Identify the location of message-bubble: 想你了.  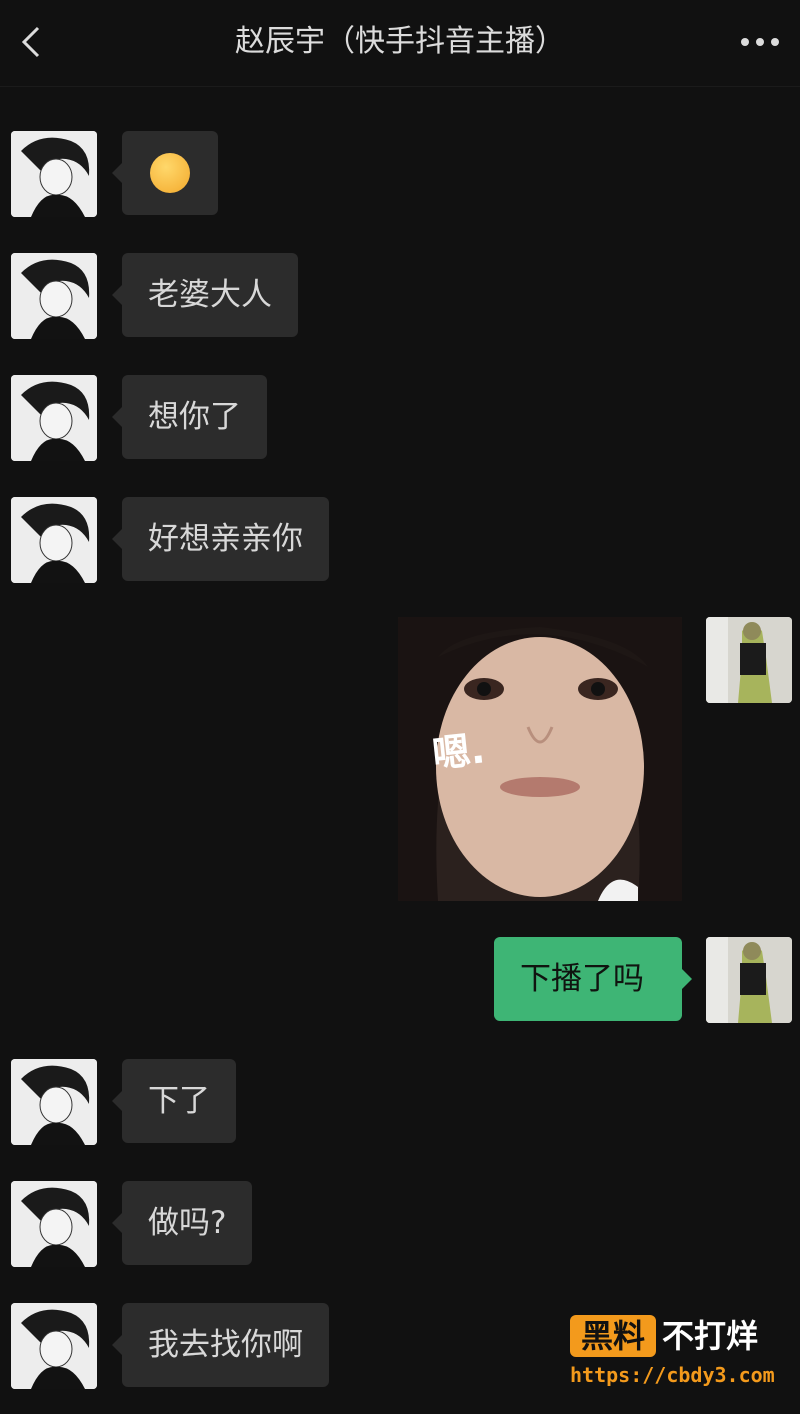
(189, 417).